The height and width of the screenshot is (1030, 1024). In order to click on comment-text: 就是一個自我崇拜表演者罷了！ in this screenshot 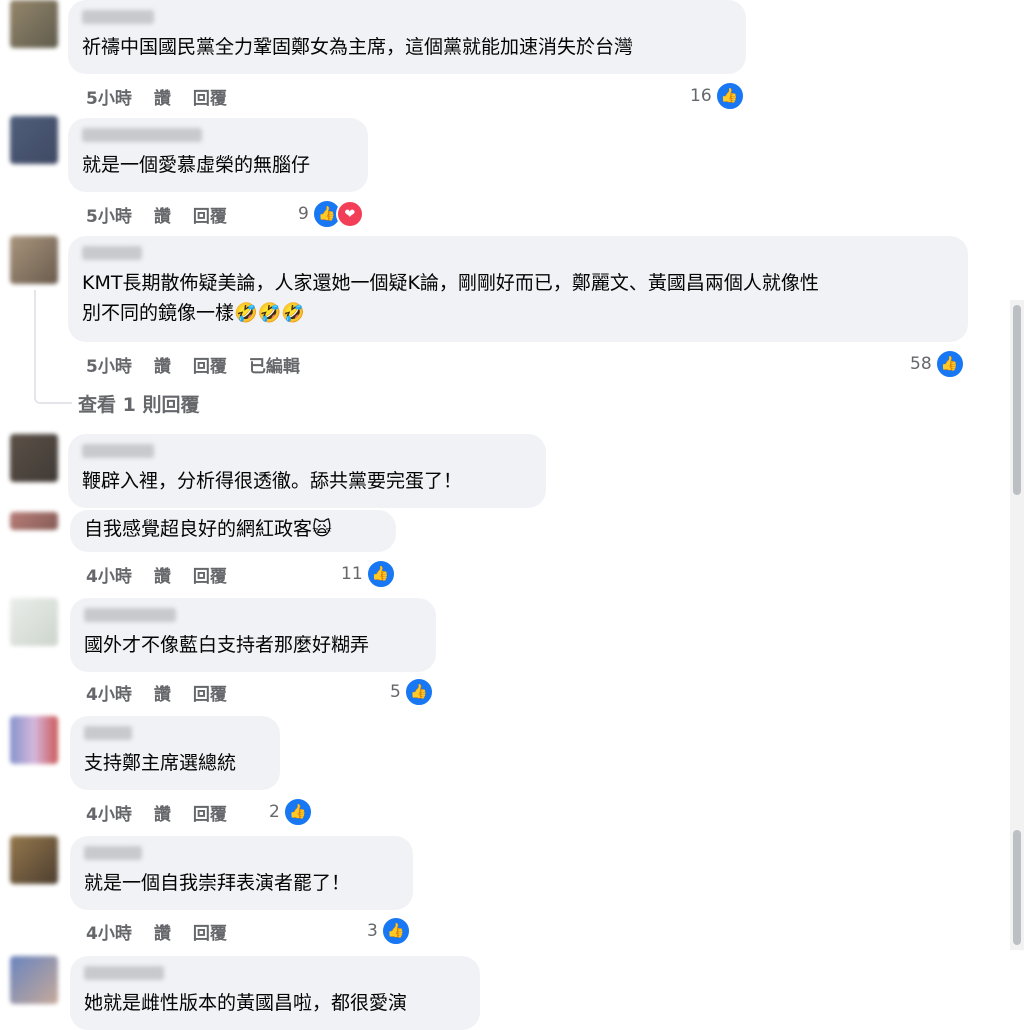, I will do `click(217, 883)`.